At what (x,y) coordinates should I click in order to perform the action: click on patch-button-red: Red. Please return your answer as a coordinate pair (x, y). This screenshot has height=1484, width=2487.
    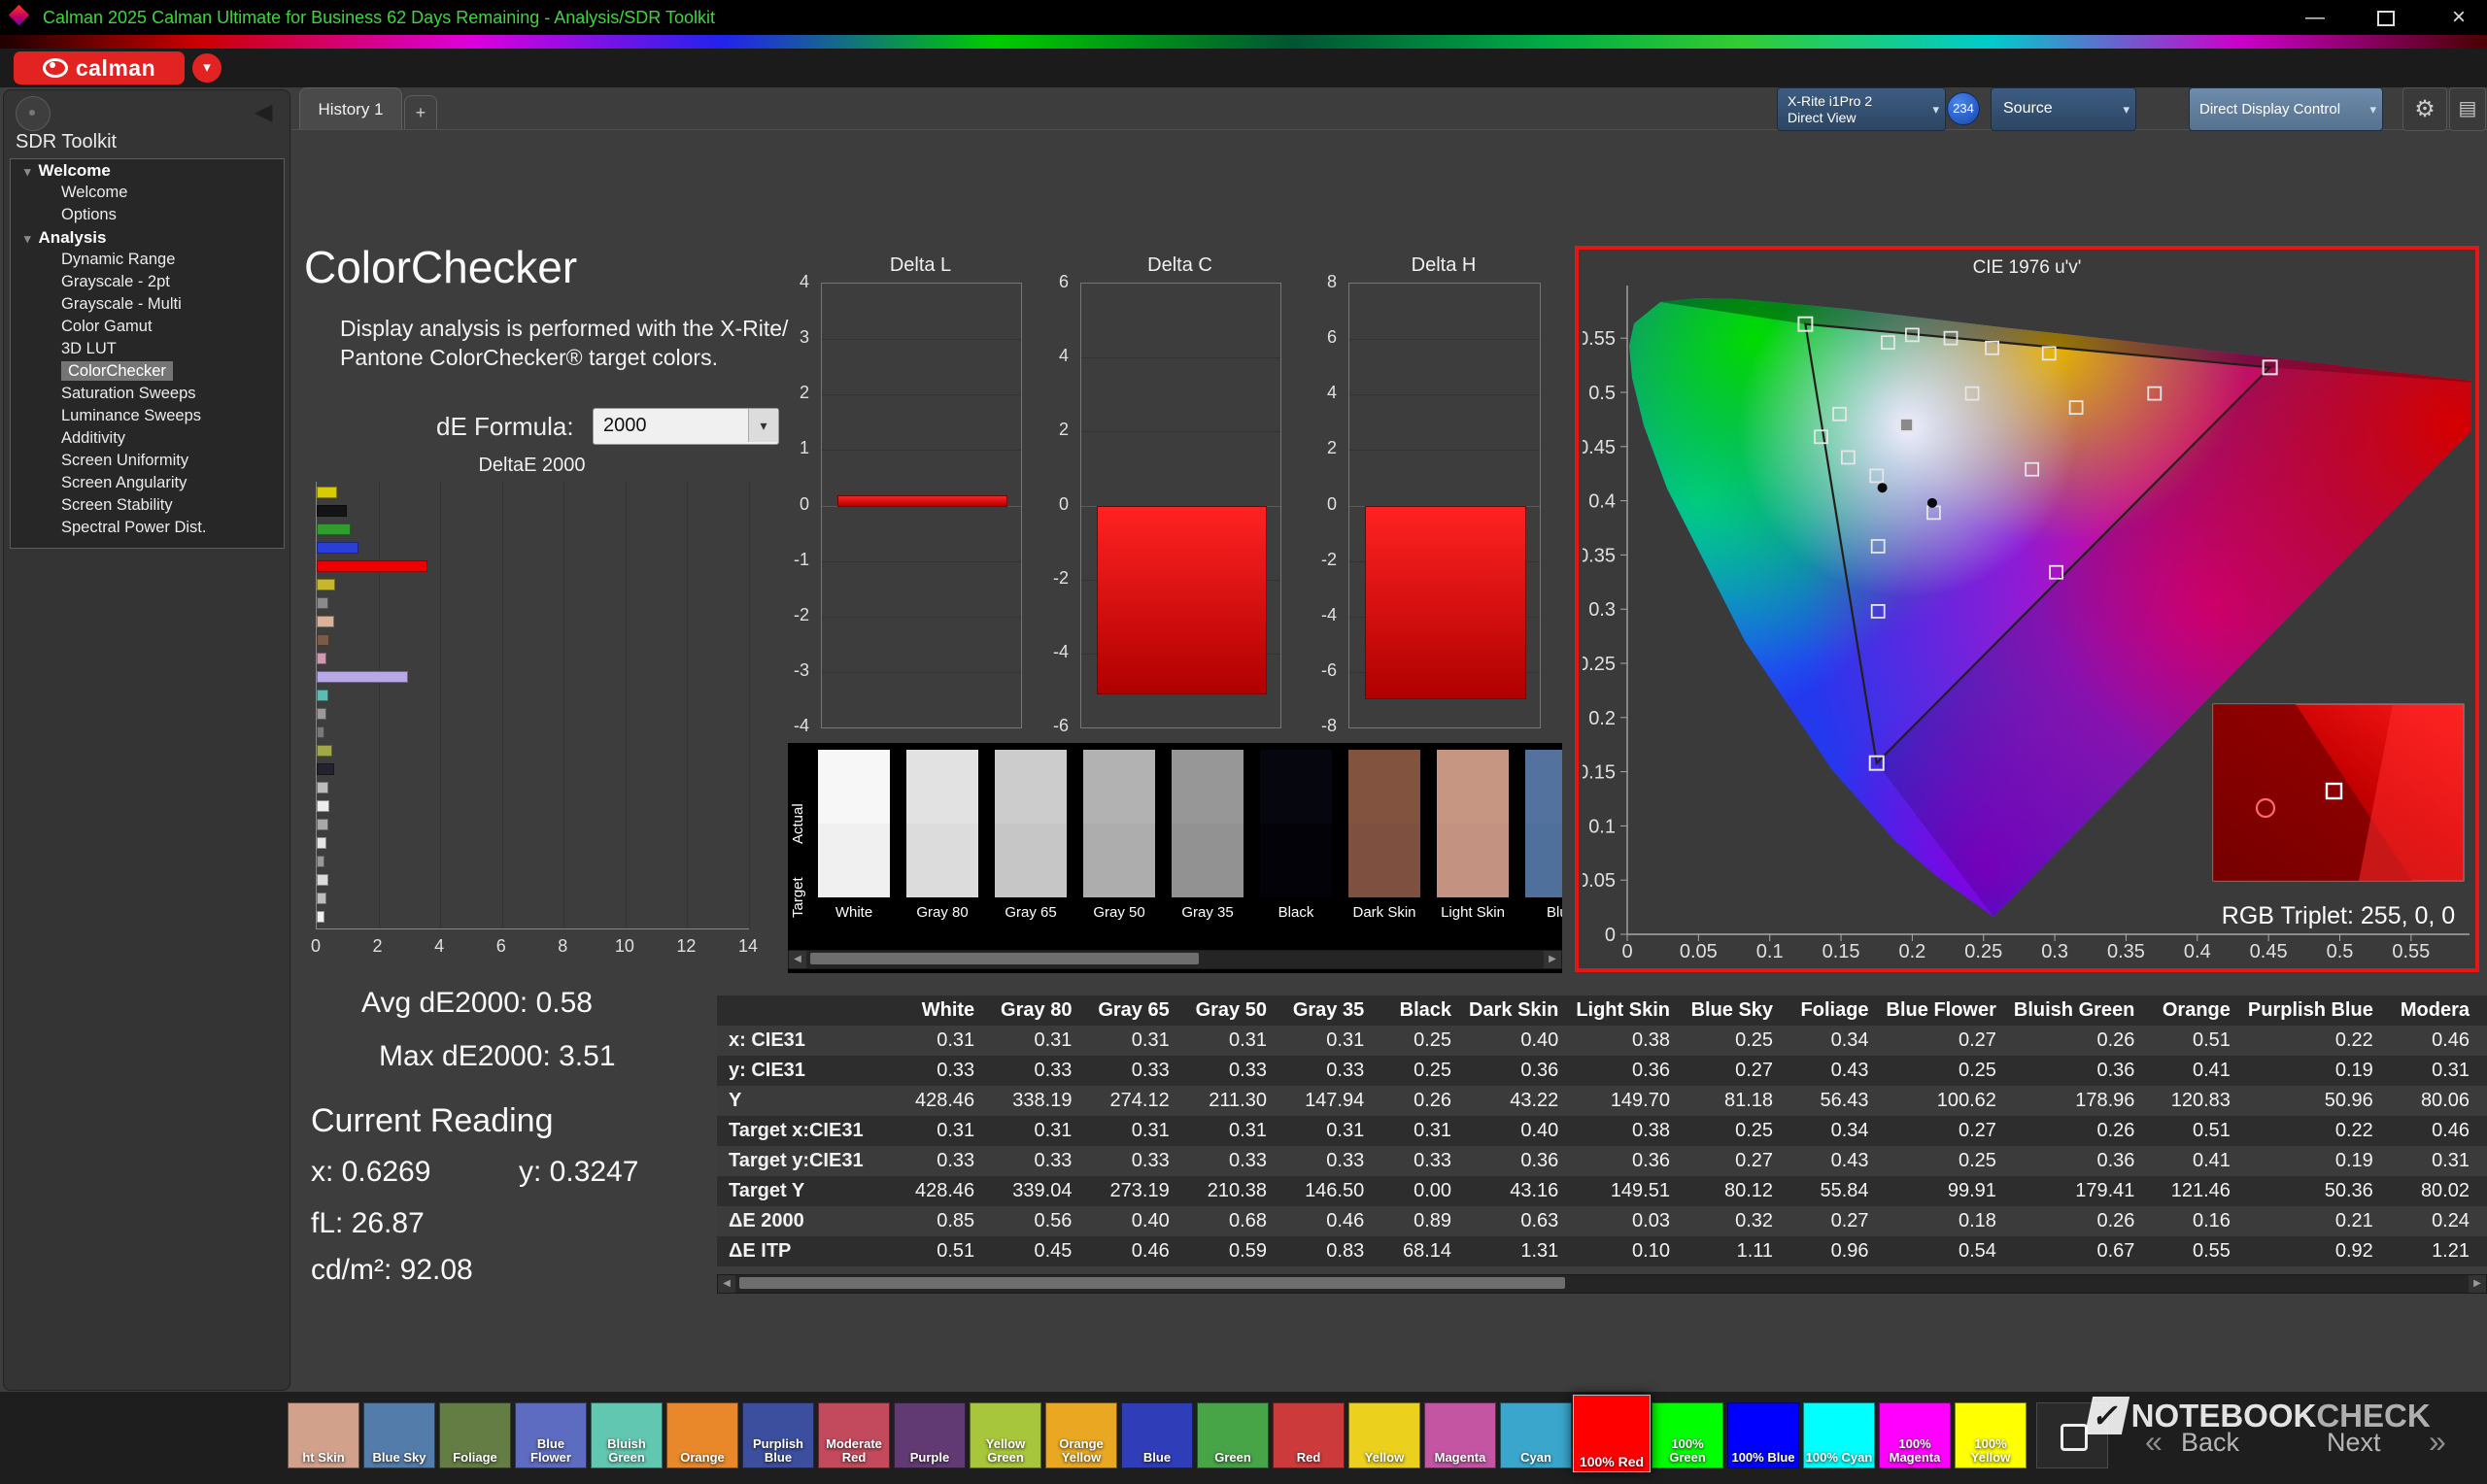
    Looking at the image, I should click on (1309, 1435).